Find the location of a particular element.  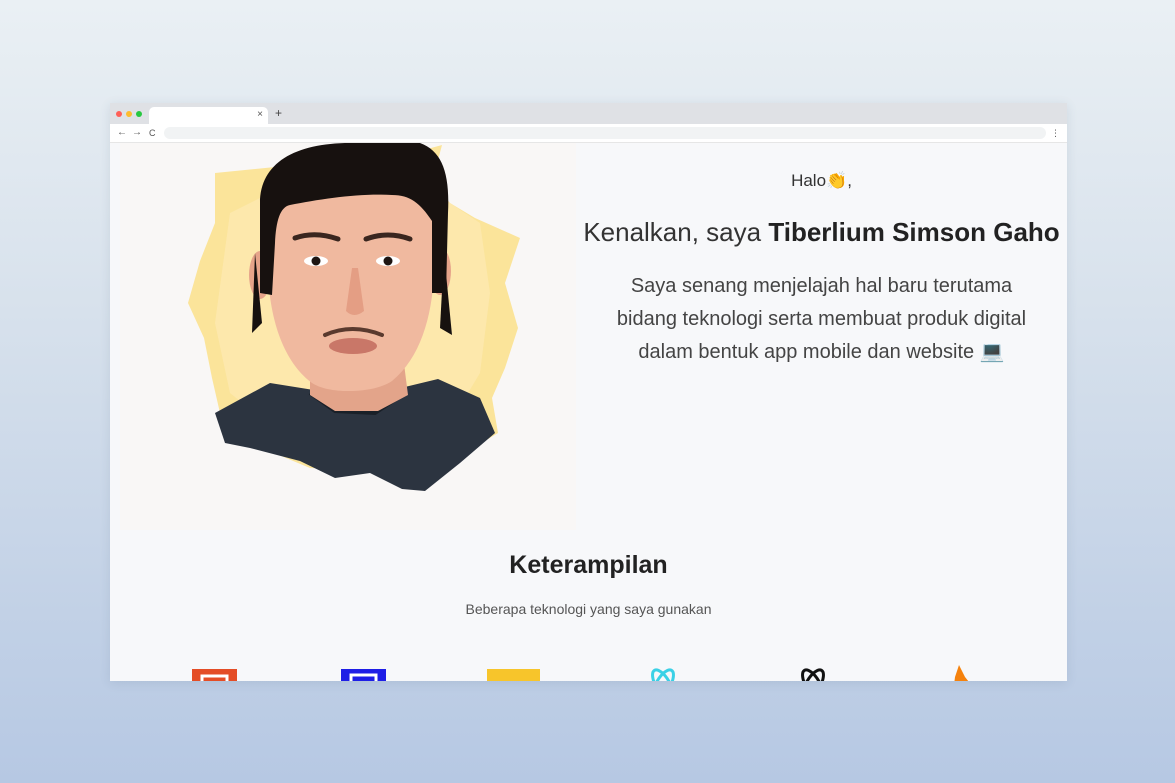

skills-title: Keterampilan is located at coordinates (588, 565).